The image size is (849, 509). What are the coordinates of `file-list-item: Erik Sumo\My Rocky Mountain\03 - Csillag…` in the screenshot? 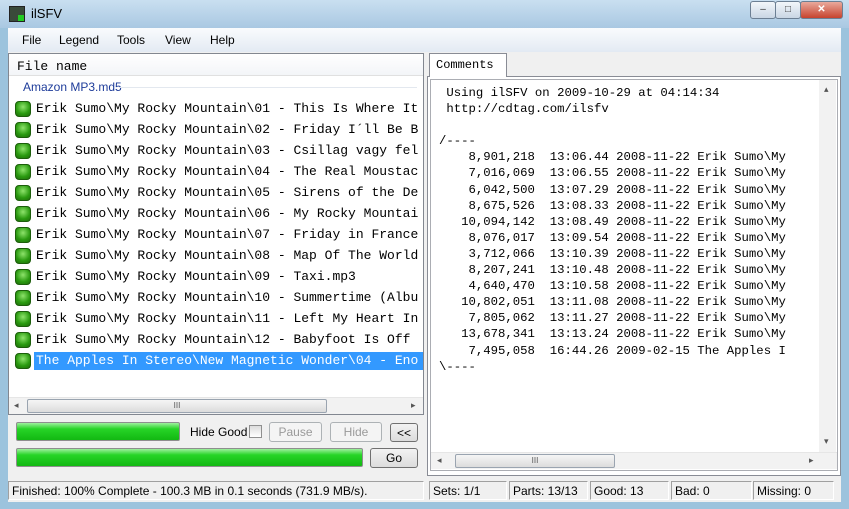 It's located at (218, 151).